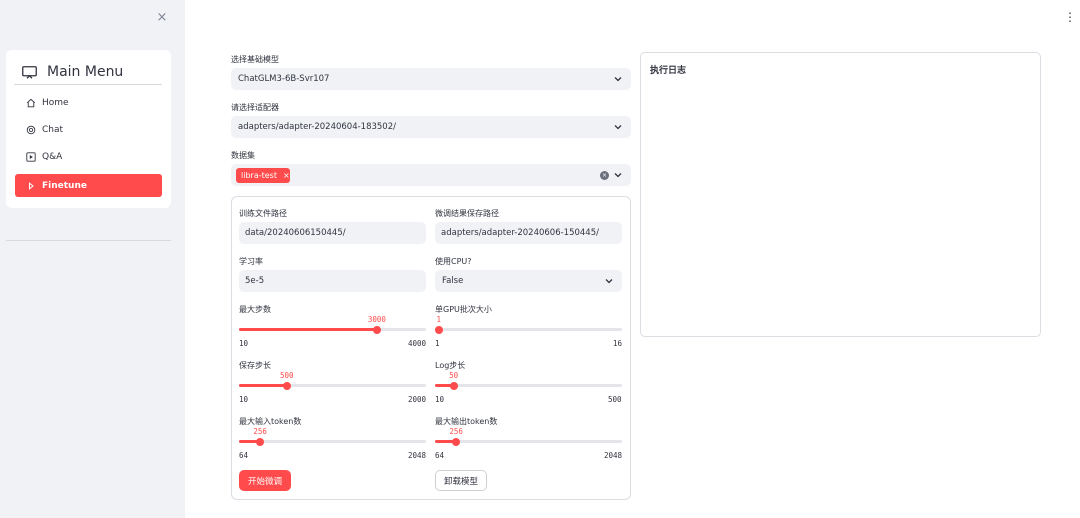  Describe the element at coordinates (270, 421) in the screenshot. I see `max-input-tokens-label: 最大输入token数` at that location.